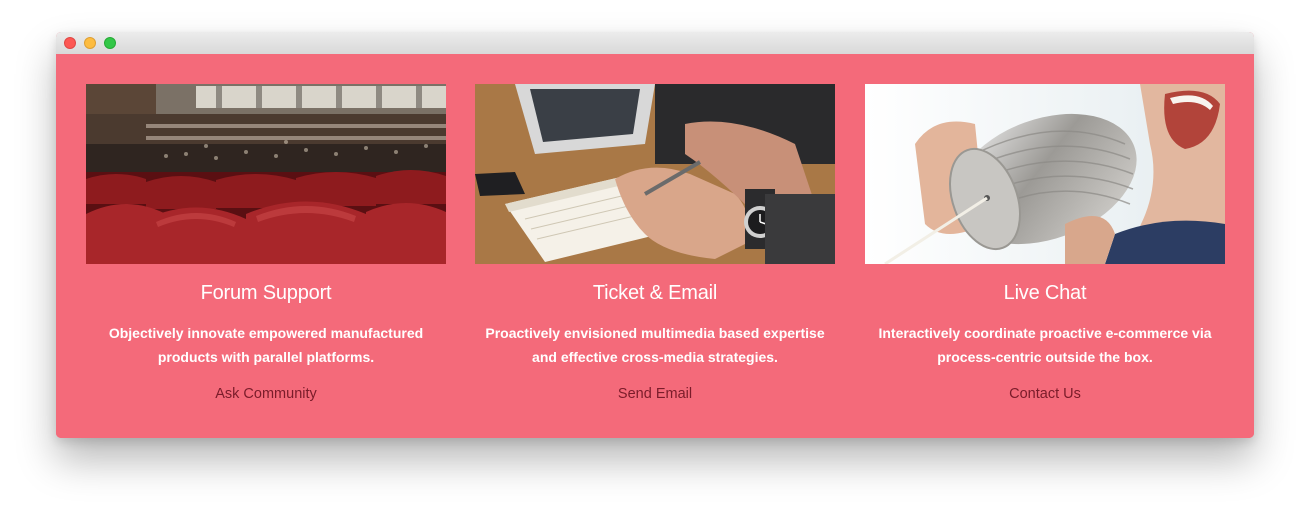 This screenshot has width=1310, height=518. Describe the element at coordinates (655, 43) in the screenshot. I see `window-titlebar` at that location.